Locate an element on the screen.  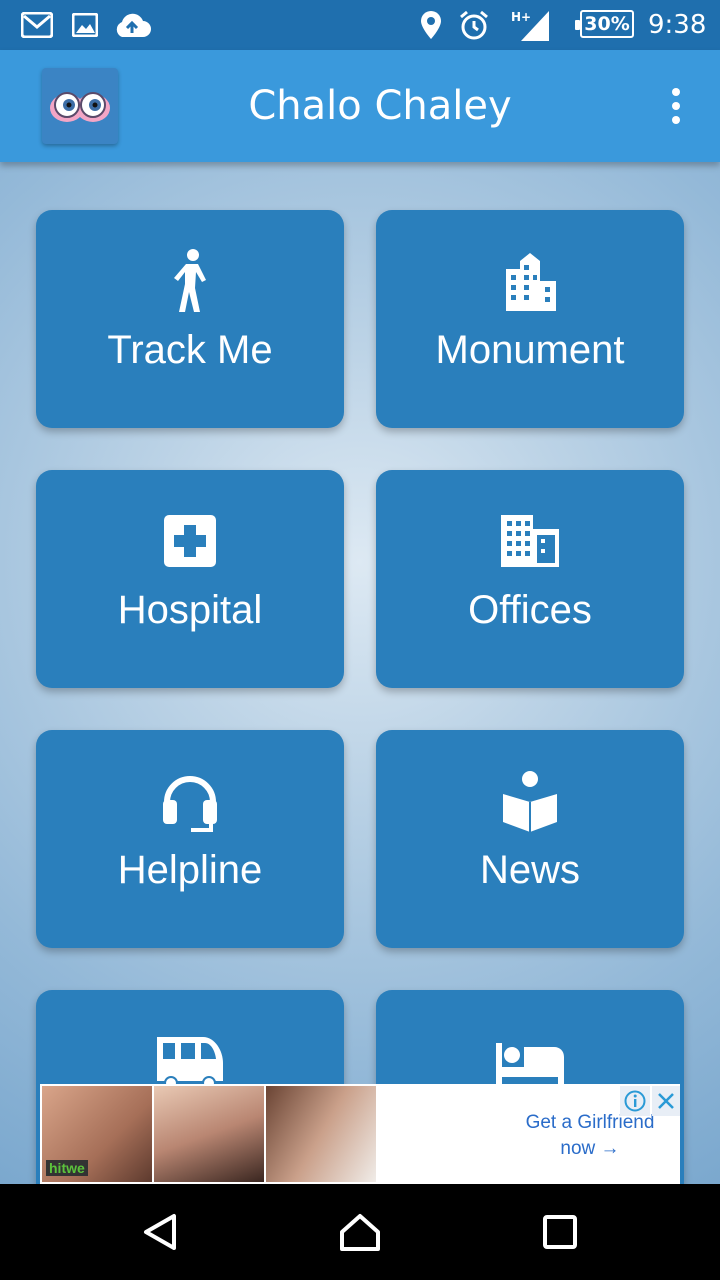
tile-helpline: Helpline is located at coordinates (190, 839).